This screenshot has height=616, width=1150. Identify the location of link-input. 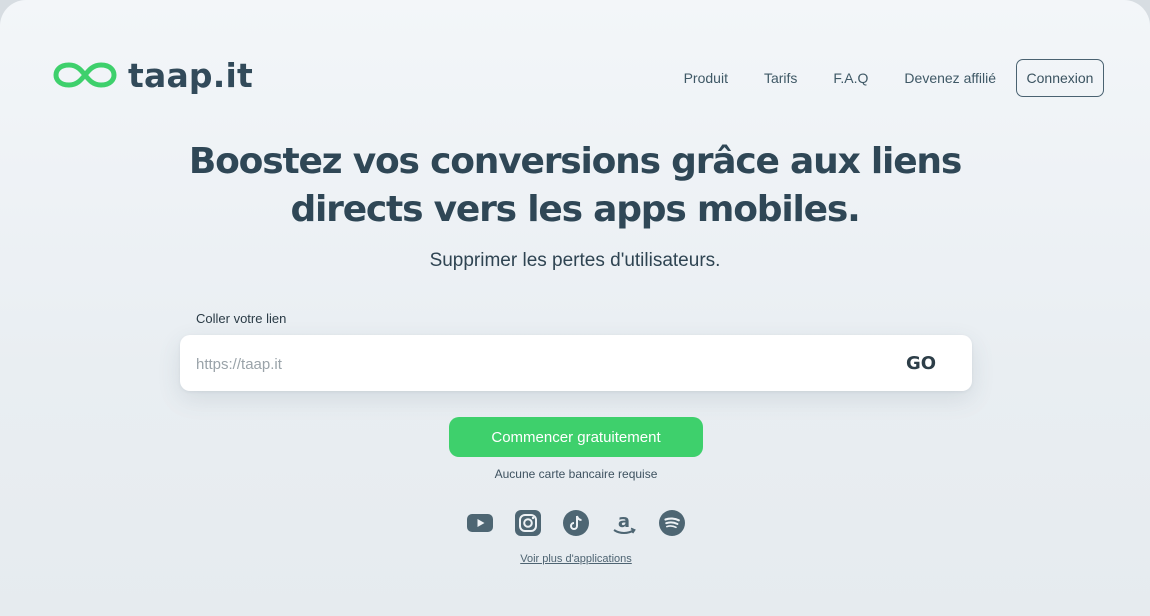
(526, 364).